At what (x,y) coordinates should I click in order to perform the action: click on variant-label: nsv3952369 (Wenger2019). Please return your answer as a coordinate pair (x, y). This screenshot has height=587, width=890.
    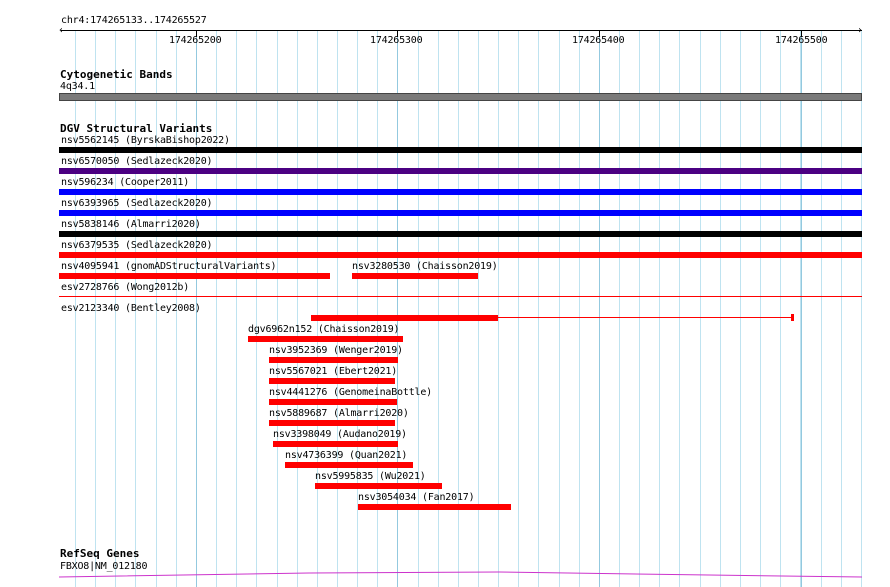
    Looking at the image, I should click on (336, 350).